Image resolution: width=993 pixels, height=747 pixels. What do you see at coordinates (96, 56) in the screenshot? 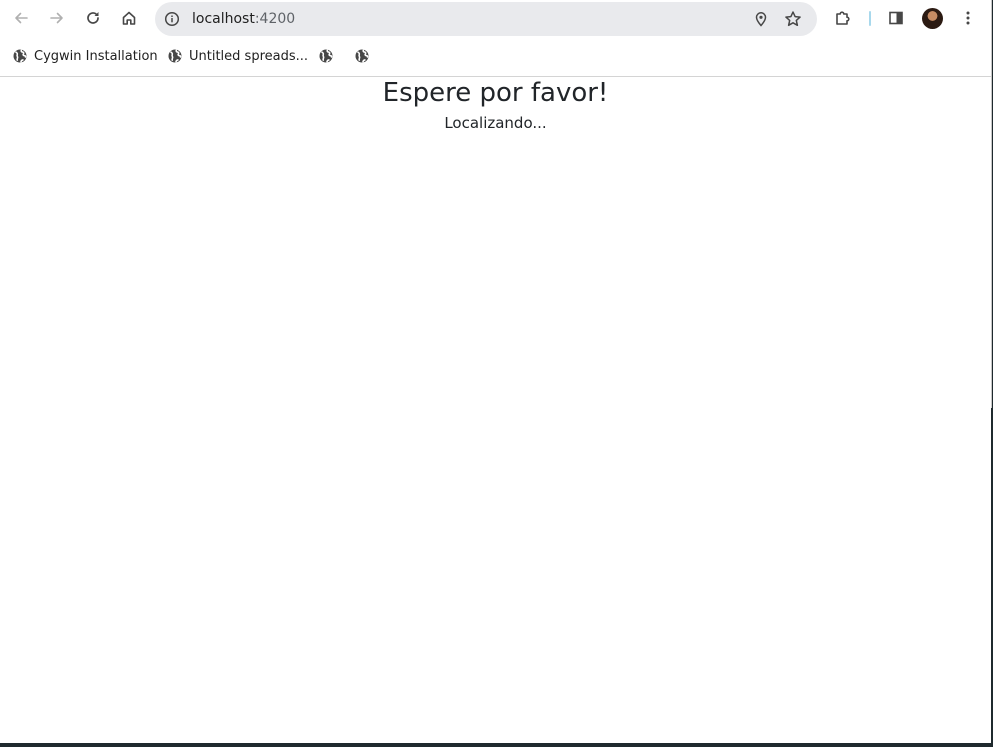
I see `bookmark-label: Cygwin Installation` at bounding box center [96, 56].